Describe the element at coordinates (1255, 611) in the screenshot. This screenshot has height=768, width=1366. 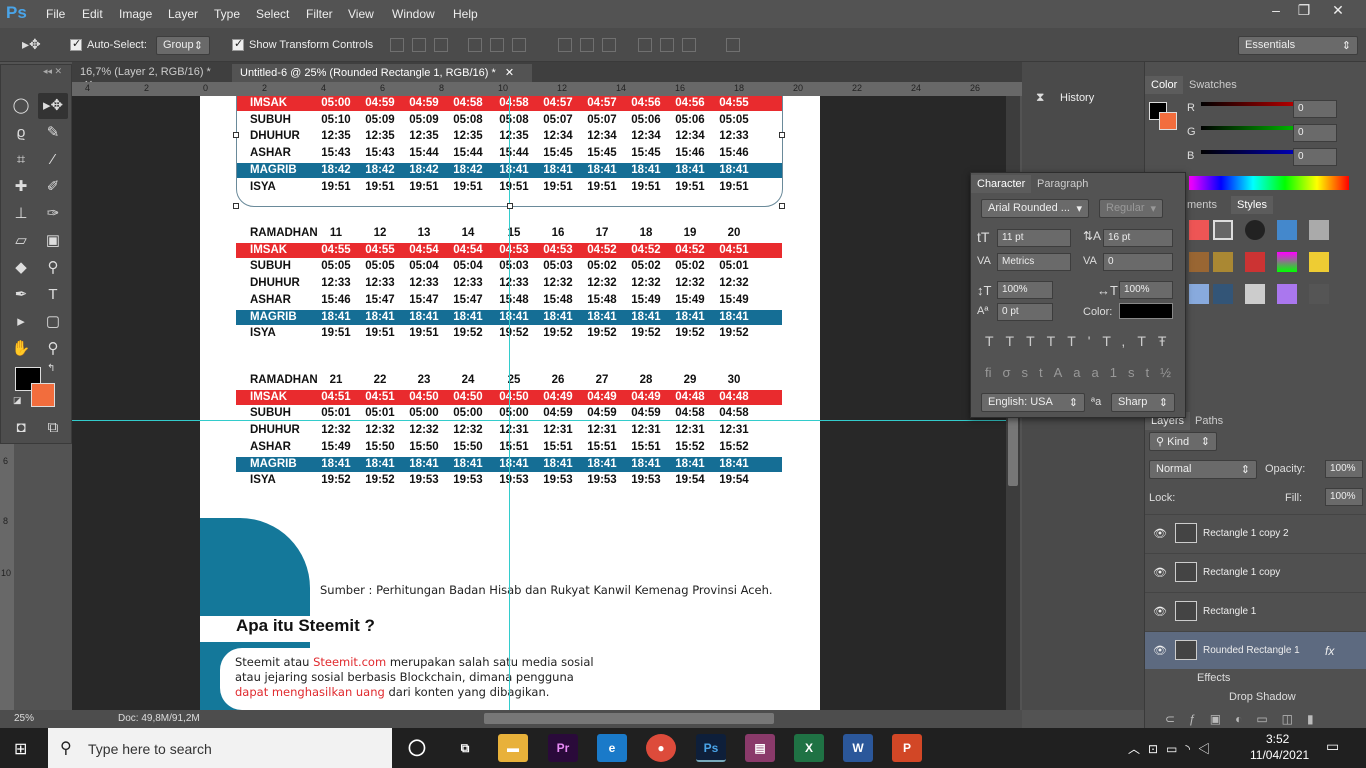
I see `layer-row: 👁 Rectangle 1` at that location.